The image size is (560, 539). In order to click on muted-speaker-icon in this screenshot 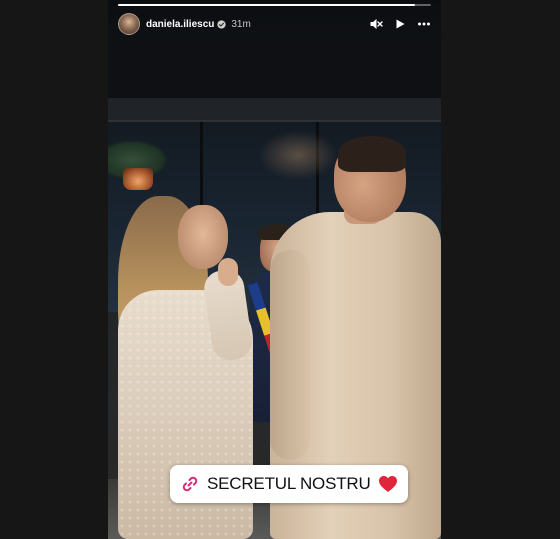, I will do `click(376, 24)`.